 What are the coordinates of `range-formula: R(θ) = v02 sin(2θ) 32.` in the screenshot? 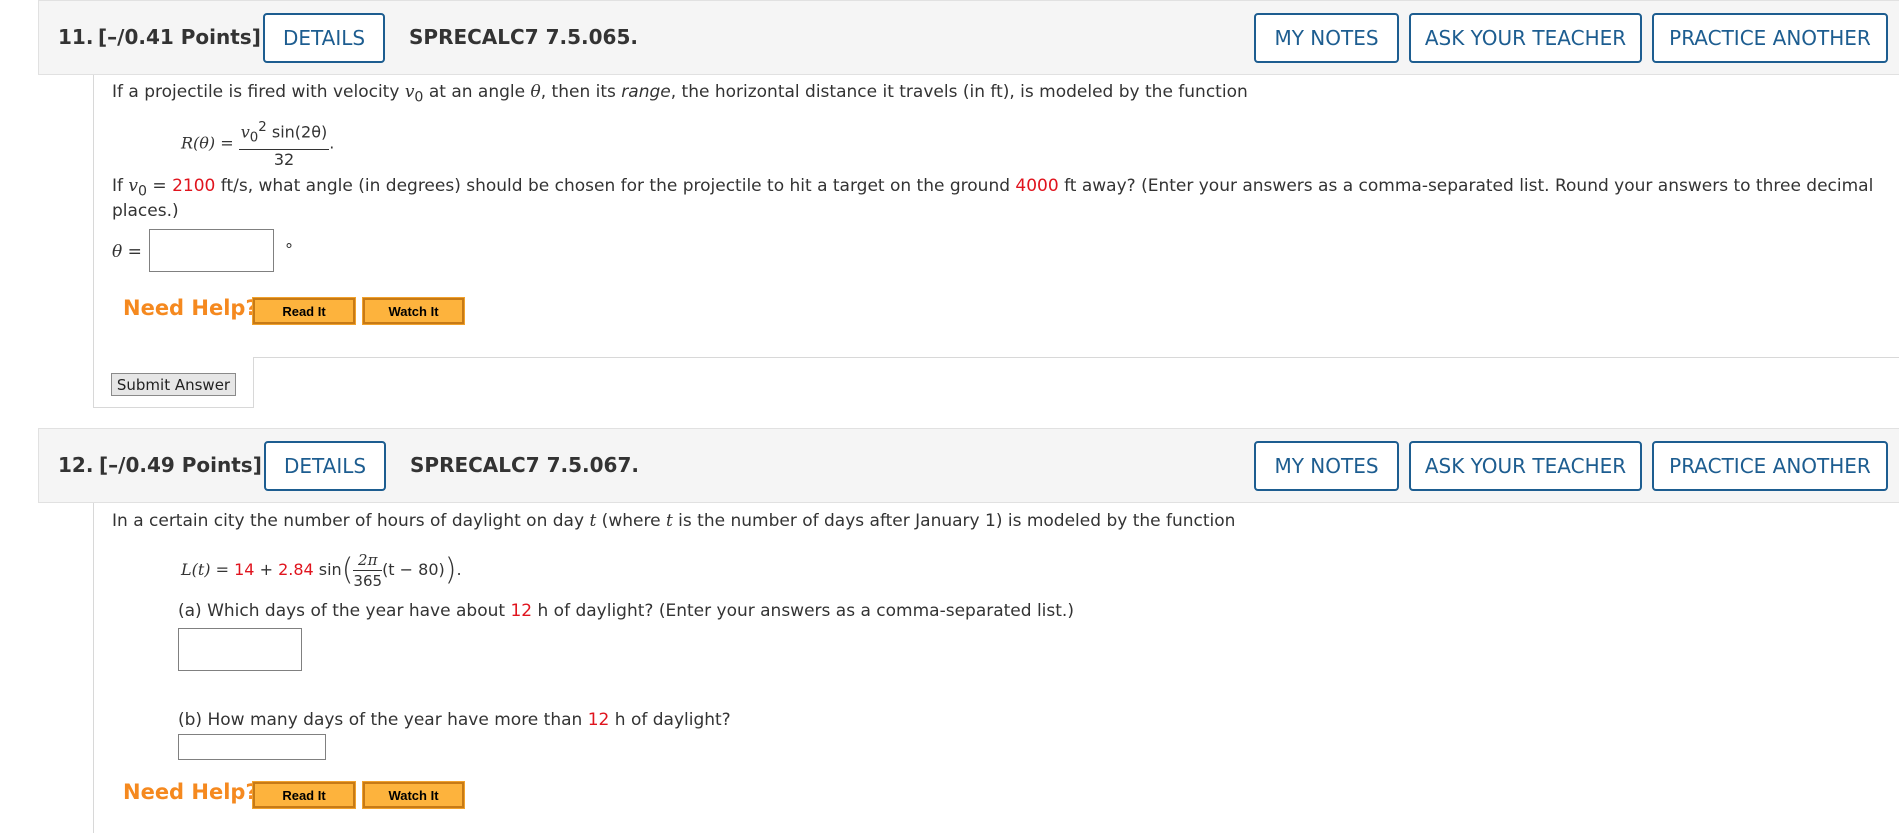 It's located at (258, 144).